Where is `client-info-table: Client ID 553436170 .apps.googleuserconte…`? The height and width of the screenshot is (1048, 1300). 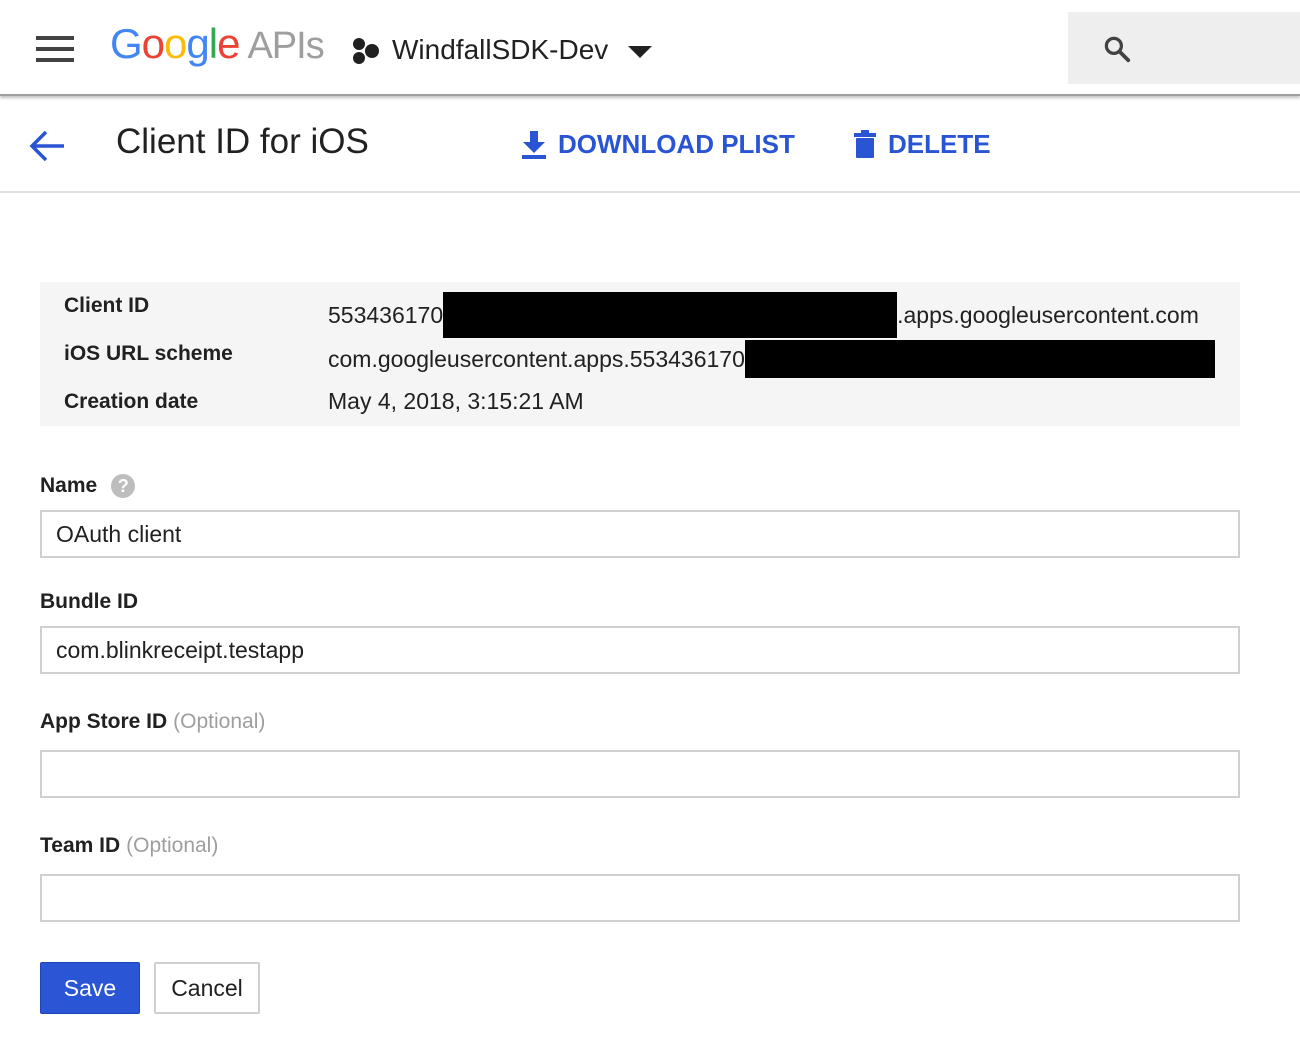
client-info-table: Client ID 553436170 .apps.googleuserconte… is located at coordinates (640, 354).